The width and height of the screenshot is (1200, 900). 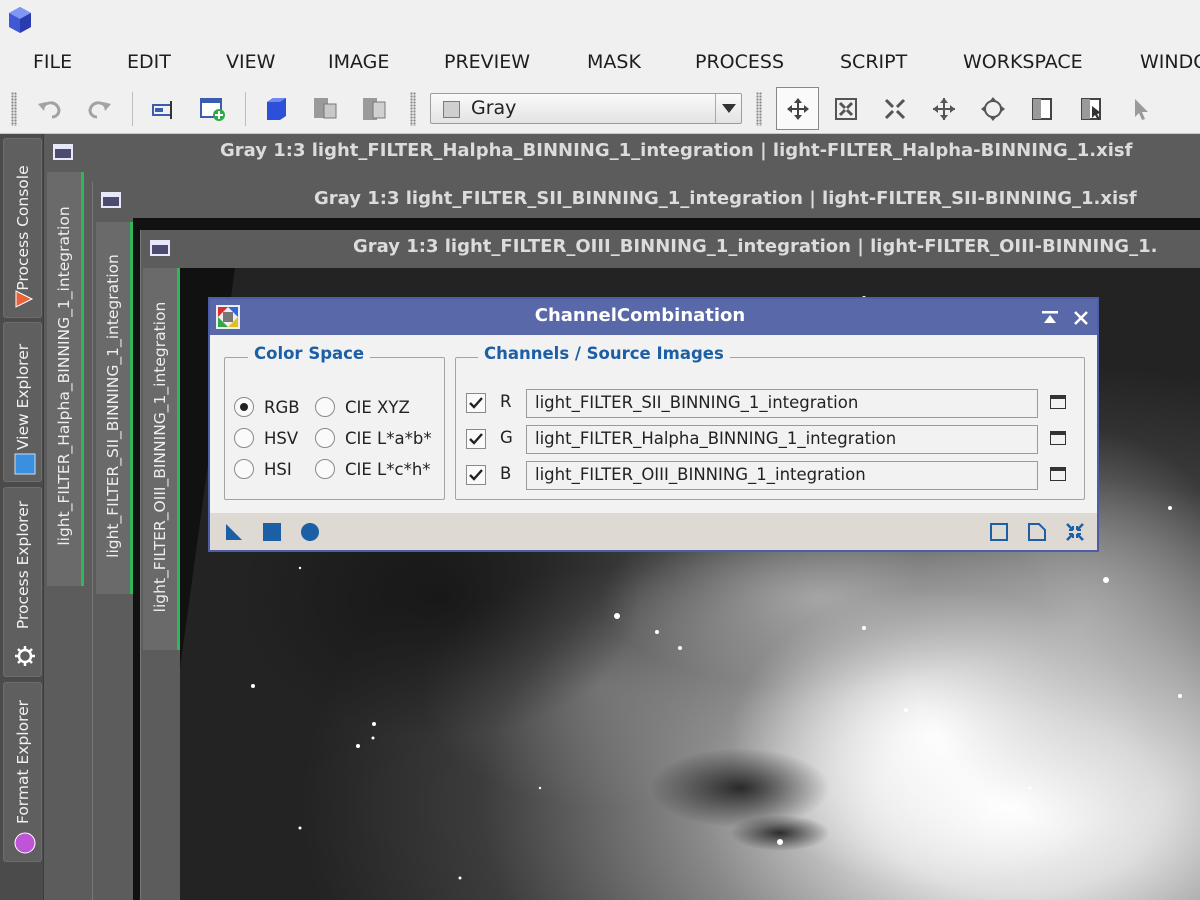 I want to click on view-tab-label: light_FILTER_SII_BINNING_1_integration, so click(x=113, y=406).